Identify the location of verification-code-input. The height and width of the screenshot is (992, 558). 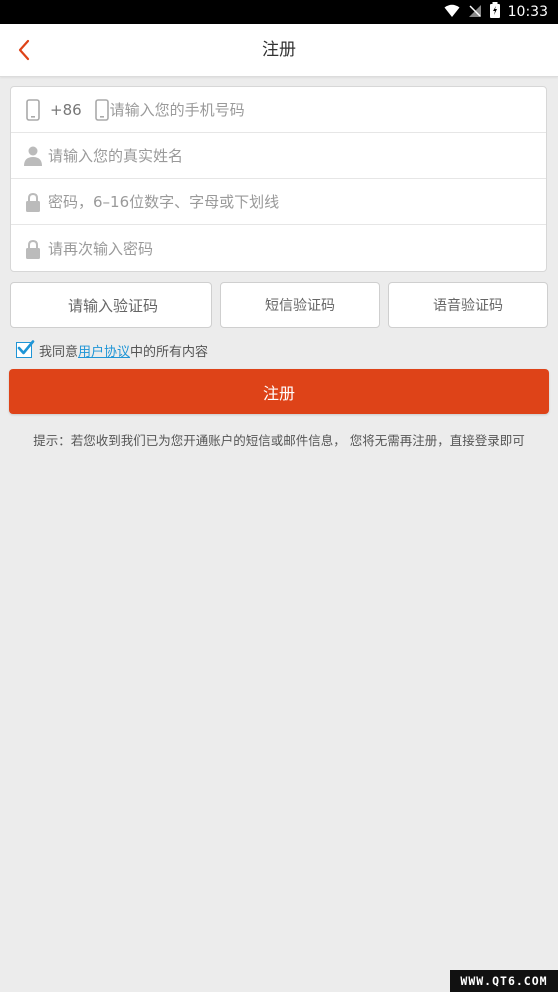
(113, 306).